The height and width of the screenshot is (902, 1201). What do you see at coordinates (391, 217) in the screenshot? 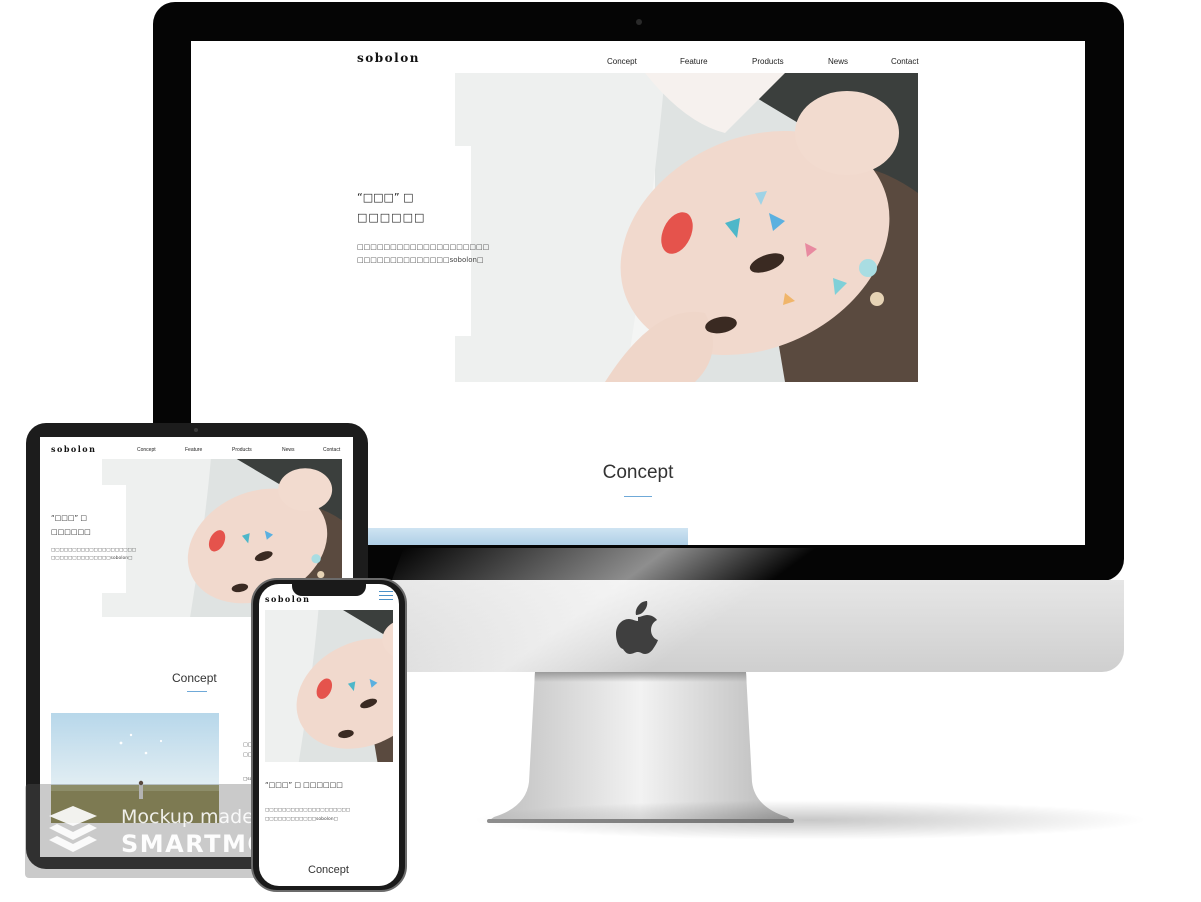
I see `hero-tagline-line2: □□□□□□` at bounding box center [391, 217].